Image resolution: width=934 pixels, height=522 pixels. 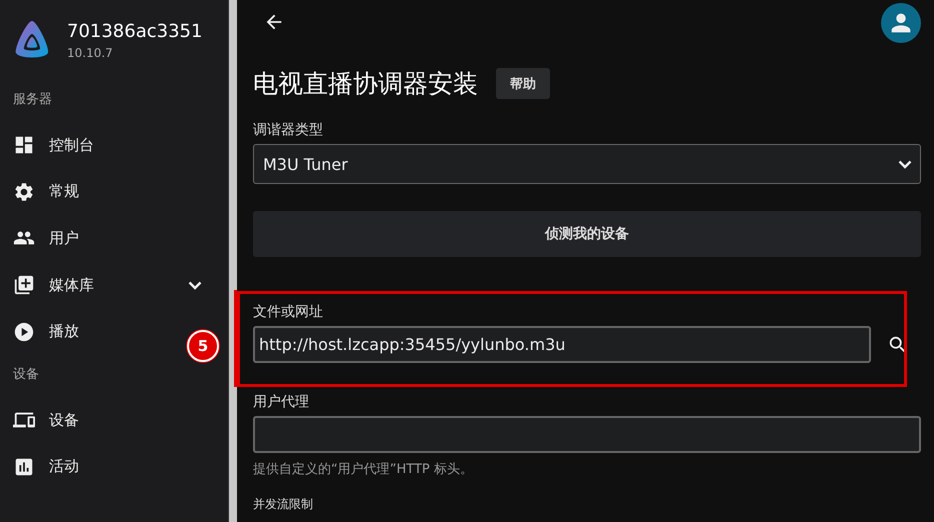 What do you see at coordinates (288, 130) in the screenshot?
I see `field-label: 调谐器类型` at bounding box center [288, 130].